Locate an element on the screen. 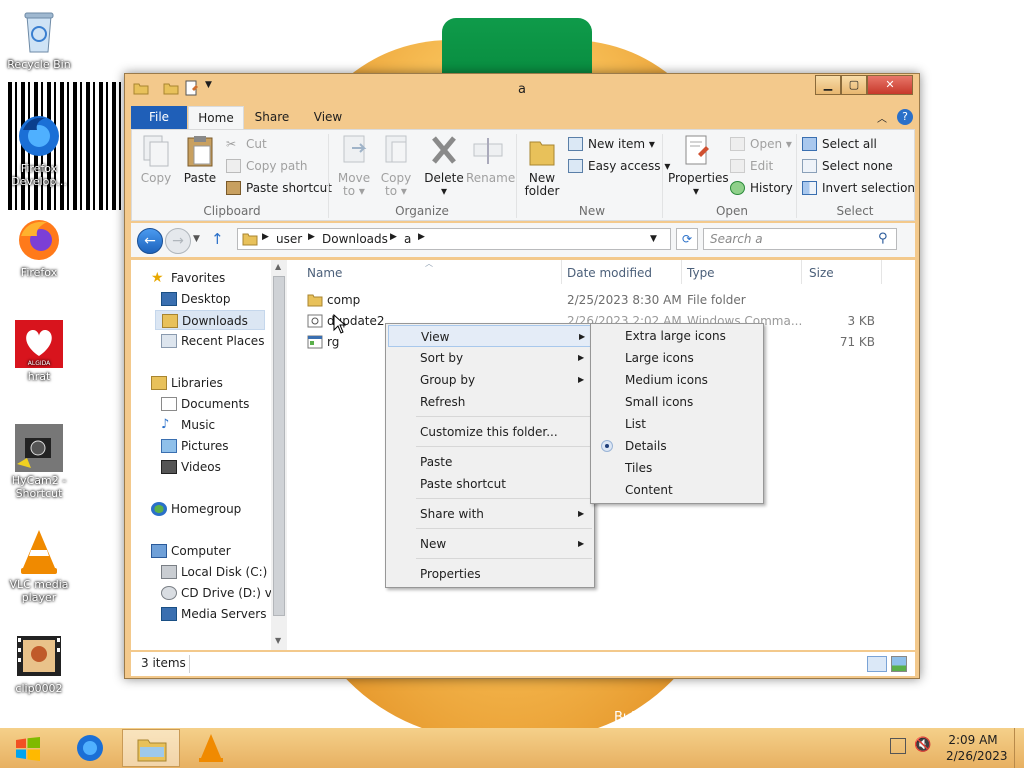  nav-computer: Computer is located at coordinates (191, 551).